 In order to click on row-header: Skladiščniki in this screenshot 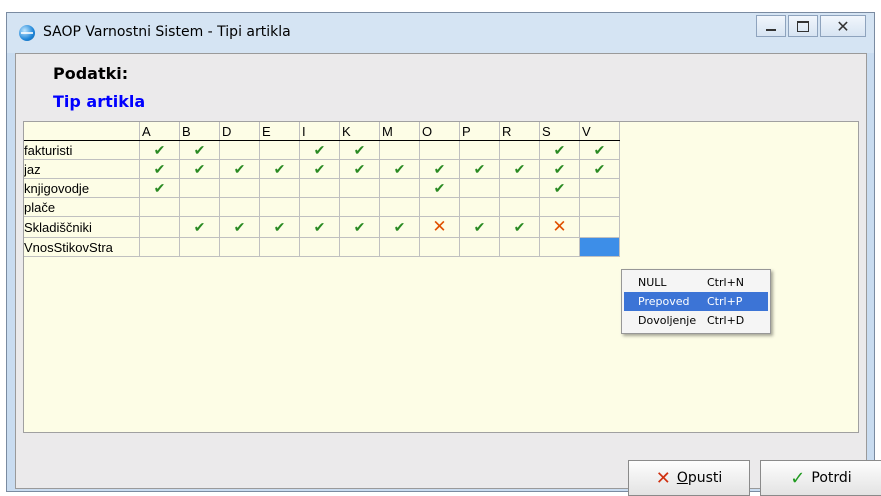, I will do `click(82, 227)`.